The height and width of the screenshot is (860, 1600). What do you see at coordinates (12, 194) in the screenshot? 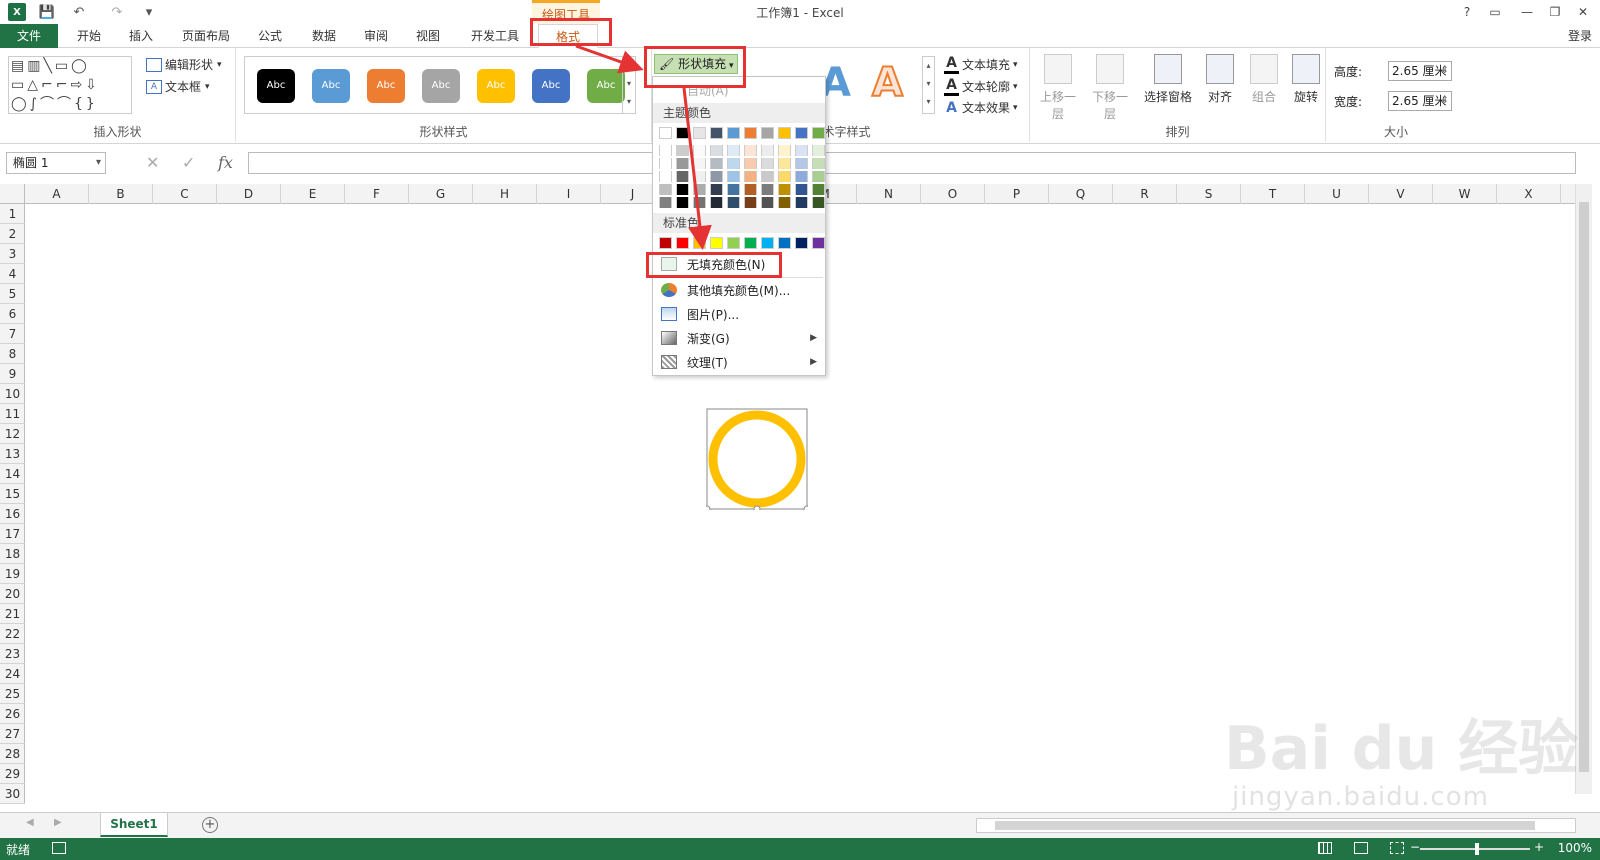
I see `select-all-corner` at bounding box center [12, 194].